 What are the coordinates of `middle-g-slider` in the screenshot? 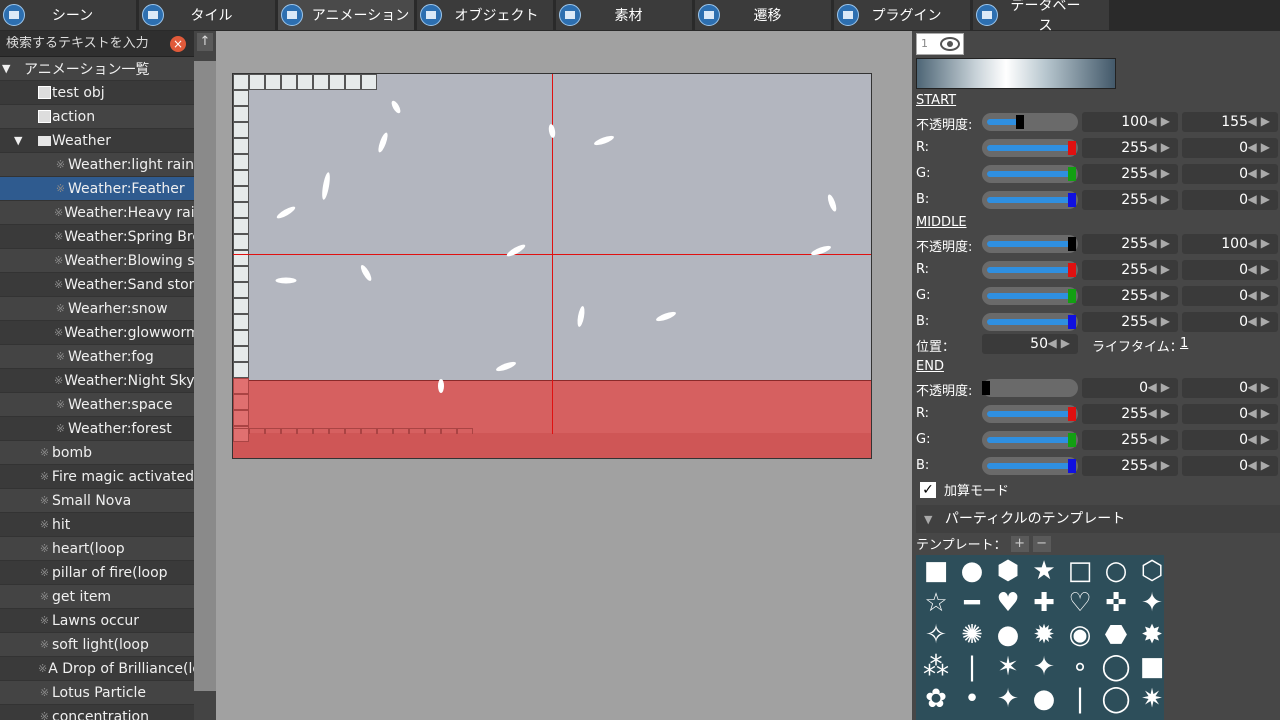 It's located at (1030, 296).